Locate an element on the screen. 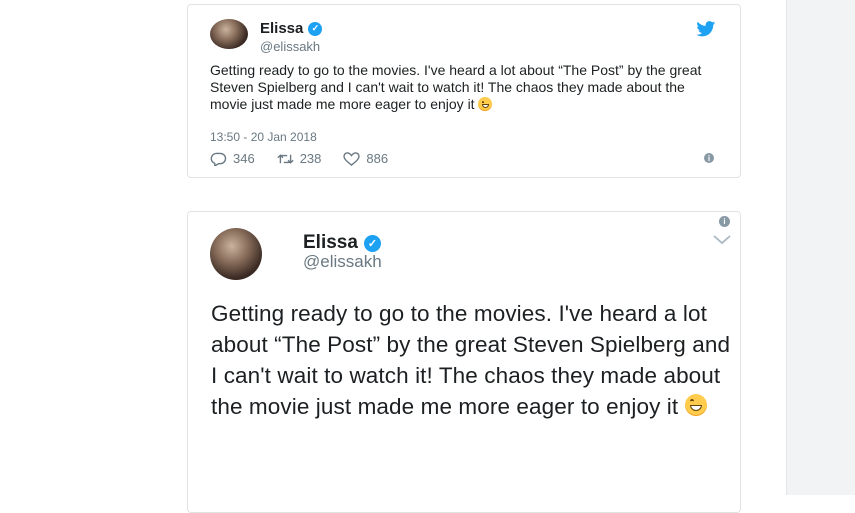  tweet-actions: 346 238 886 is located at coordinates (299, 158).